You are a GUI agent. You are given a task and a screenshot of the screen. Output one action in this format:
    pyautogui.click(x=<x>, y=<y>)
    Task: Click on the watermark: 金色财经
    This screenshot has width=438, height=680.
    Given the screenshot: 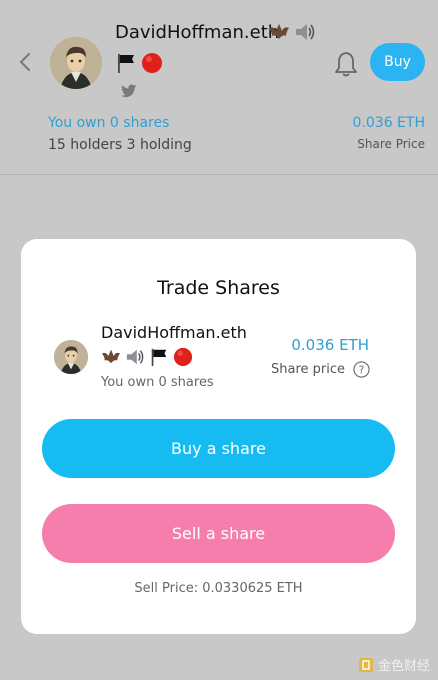 What is the action you would take?
    pyautogui.click(x=394, y=664)
    